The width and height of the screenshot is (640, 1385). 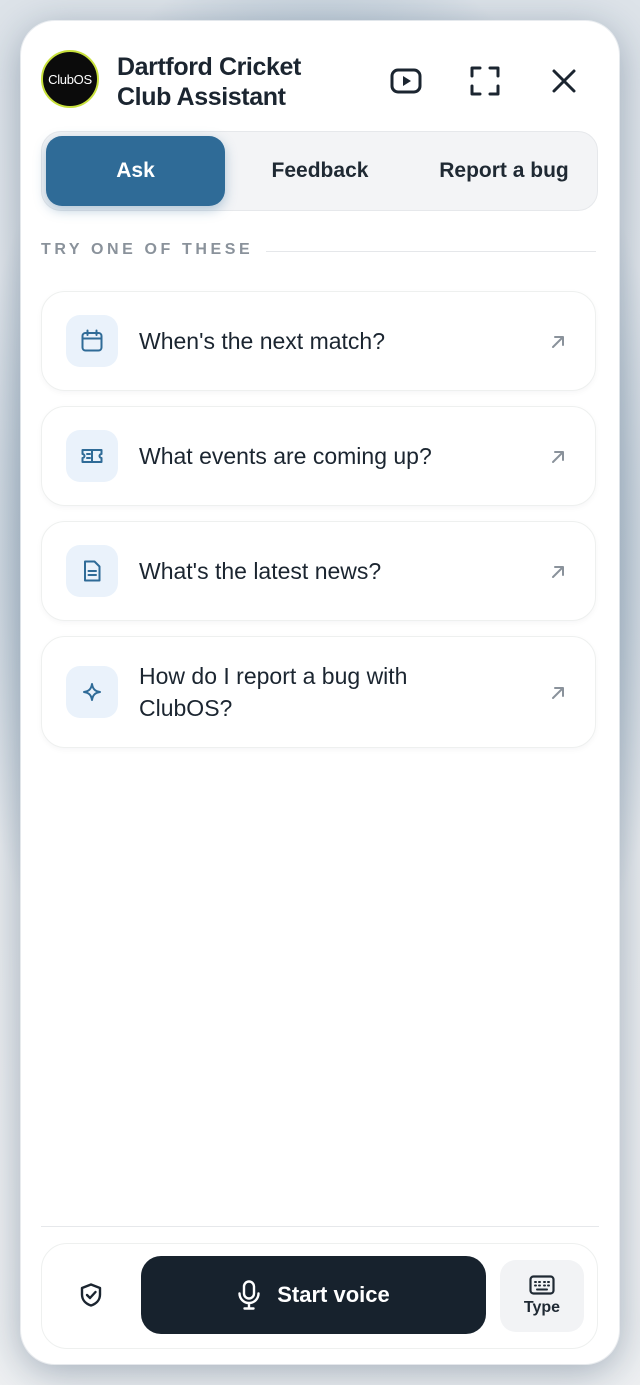 What do you see at coordinates (135, 171) in the screenshot?
I see `tab-ask: Ask` at bounding box center [135, 171].